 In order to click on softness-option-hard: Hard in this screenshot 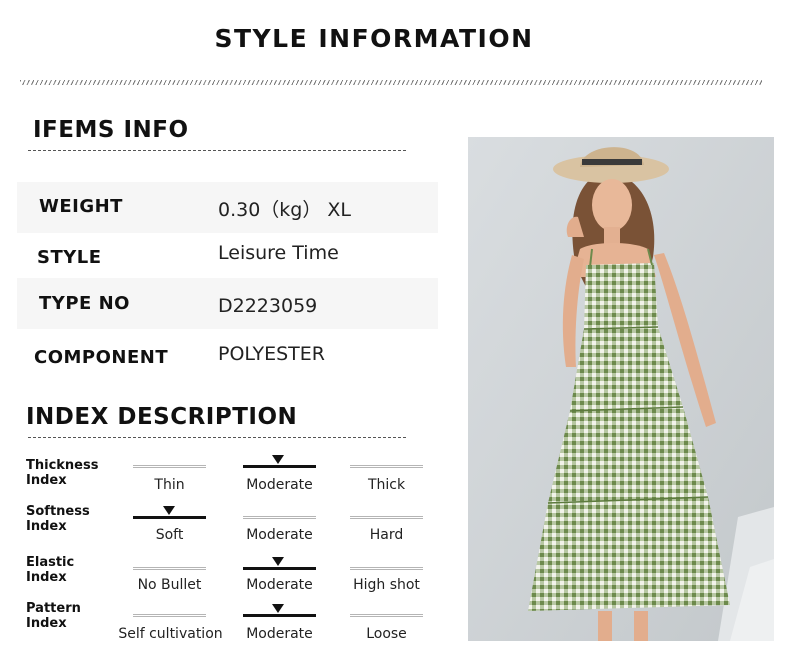, I will do `click(386, 535)`.